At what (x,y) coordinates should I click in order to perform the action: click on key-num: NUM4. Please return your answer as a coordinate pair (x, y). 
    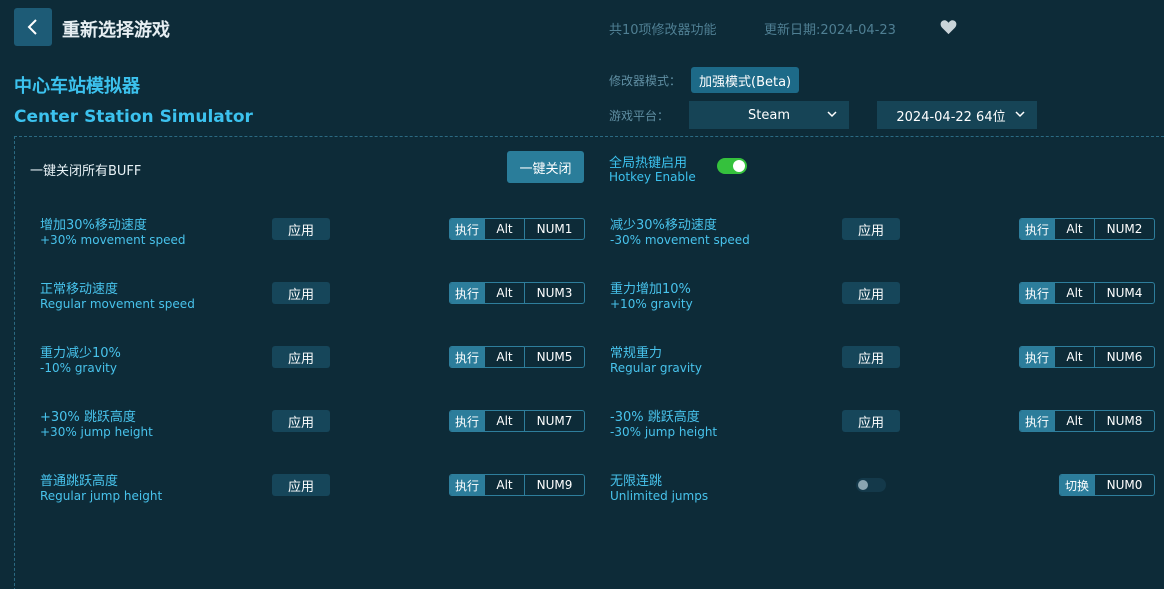
    Looking at the image, I should click on (1124, 293).